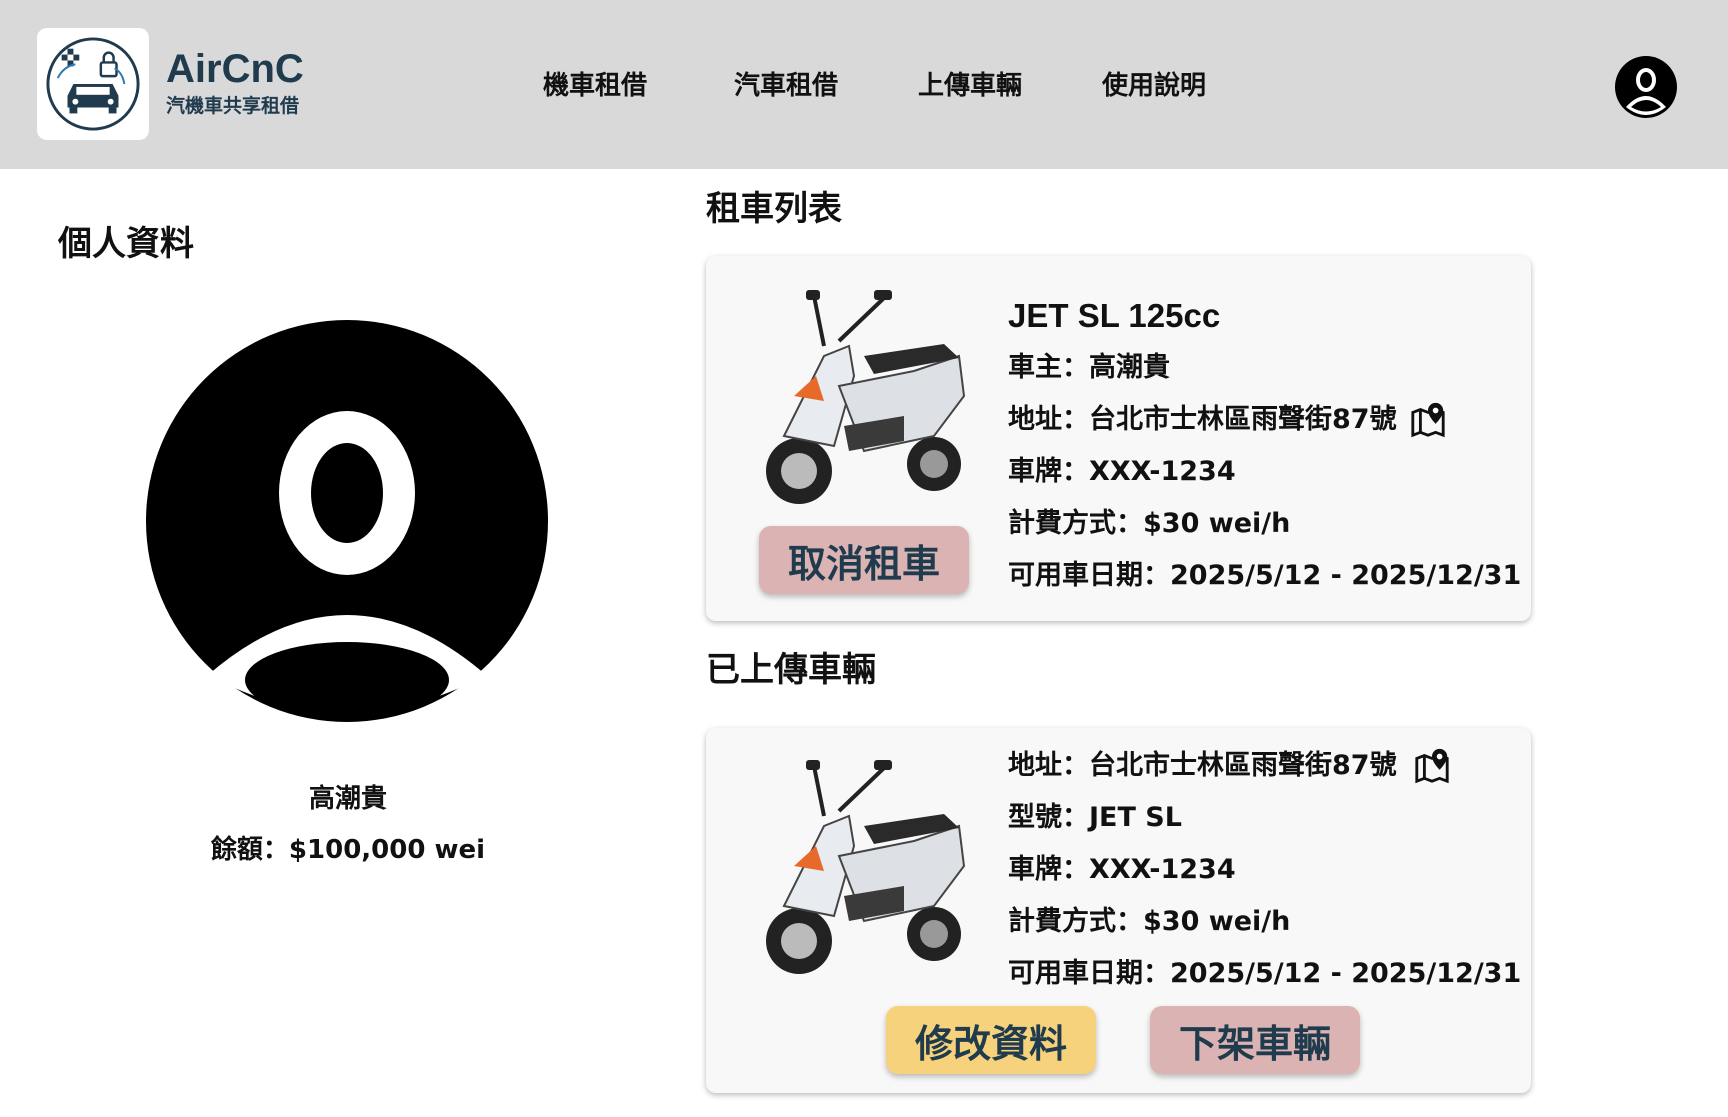 The height and width of the screenshot is (1117, 1728). What do you see at coordinates (1089, 367) in the screenshot?
I see `rental-owner: 車主：高潮貴` at bounding box center [1089, 367].